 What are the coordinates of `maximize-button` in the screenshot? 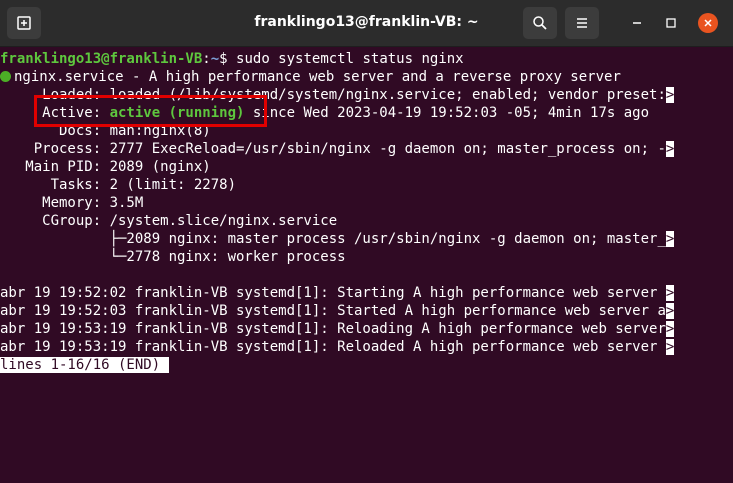 It's located at (671, 23).